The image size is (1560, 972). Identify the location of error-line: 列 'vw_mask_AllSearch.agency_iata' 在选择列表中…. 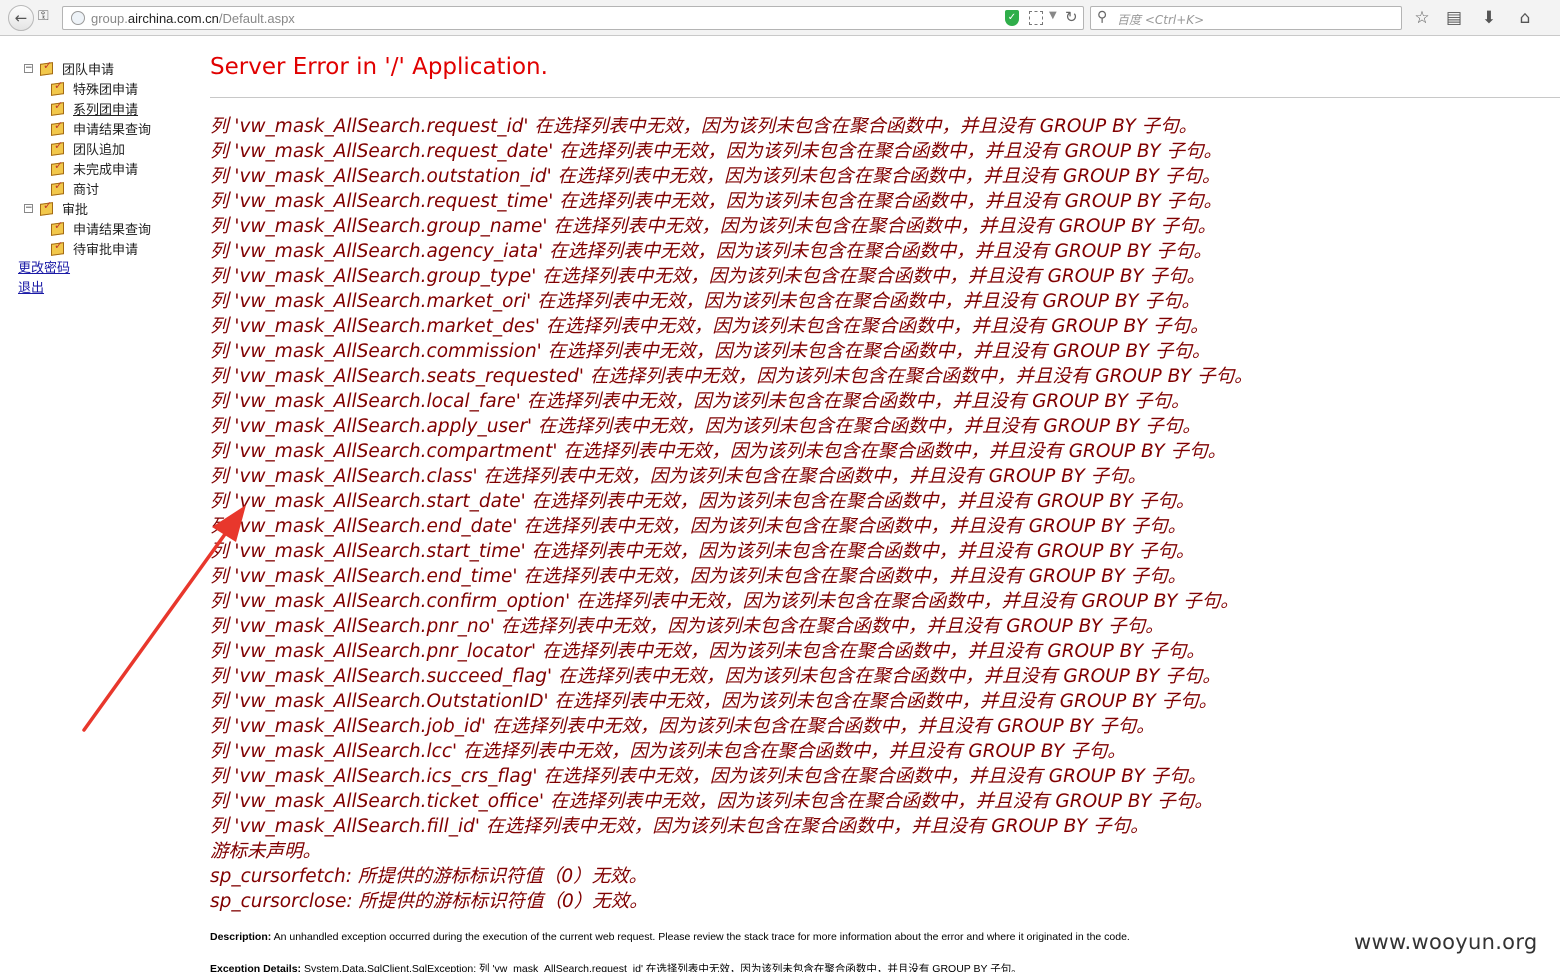
(711, 251).